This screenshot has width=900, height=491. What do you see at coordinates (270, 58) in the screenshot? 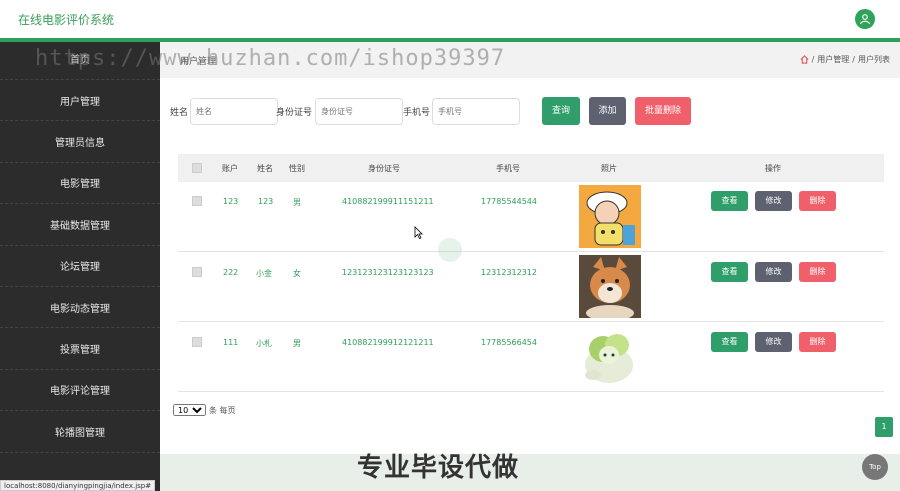
I see `watermark-text: https://www.huzhan.com/ishop39397` at bounding box center [270, 58].